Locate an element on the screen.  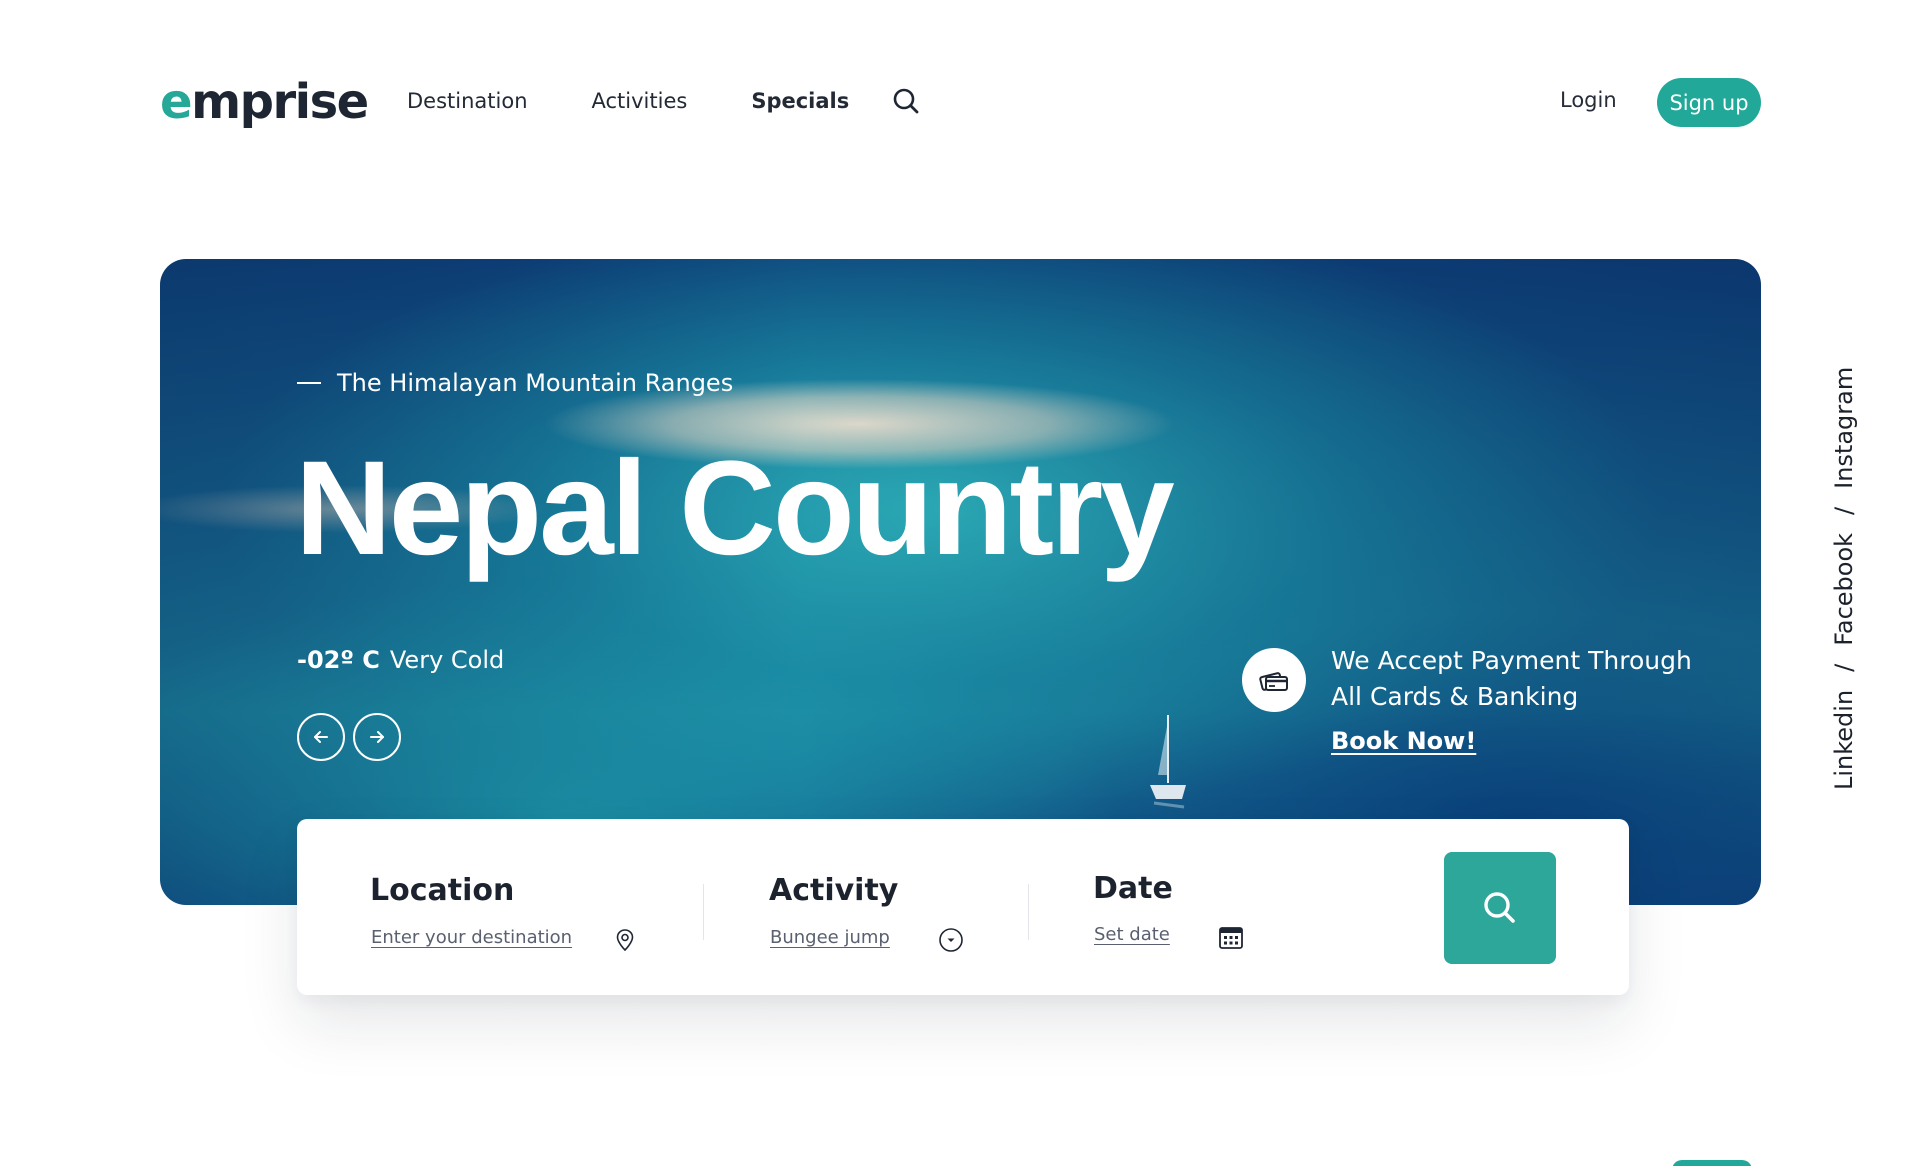
logo-accent: e is located at coordinates (176, 102).